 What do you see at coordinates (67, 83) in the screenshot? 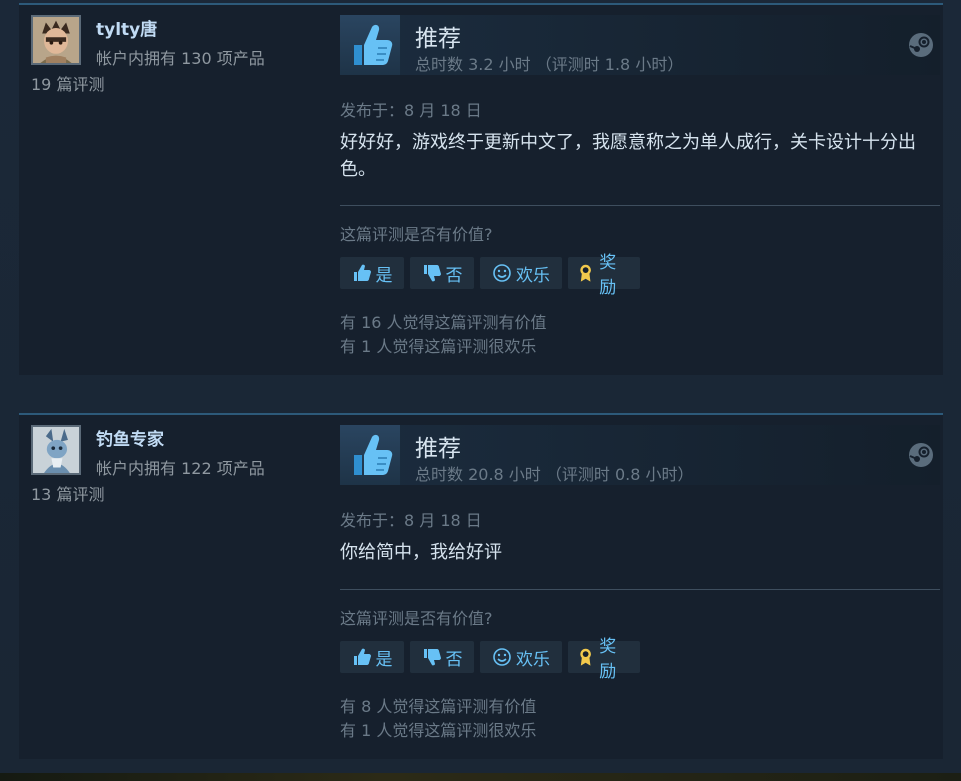
I see `review-count: 19 篇评测` at bounding box center [67, 83].